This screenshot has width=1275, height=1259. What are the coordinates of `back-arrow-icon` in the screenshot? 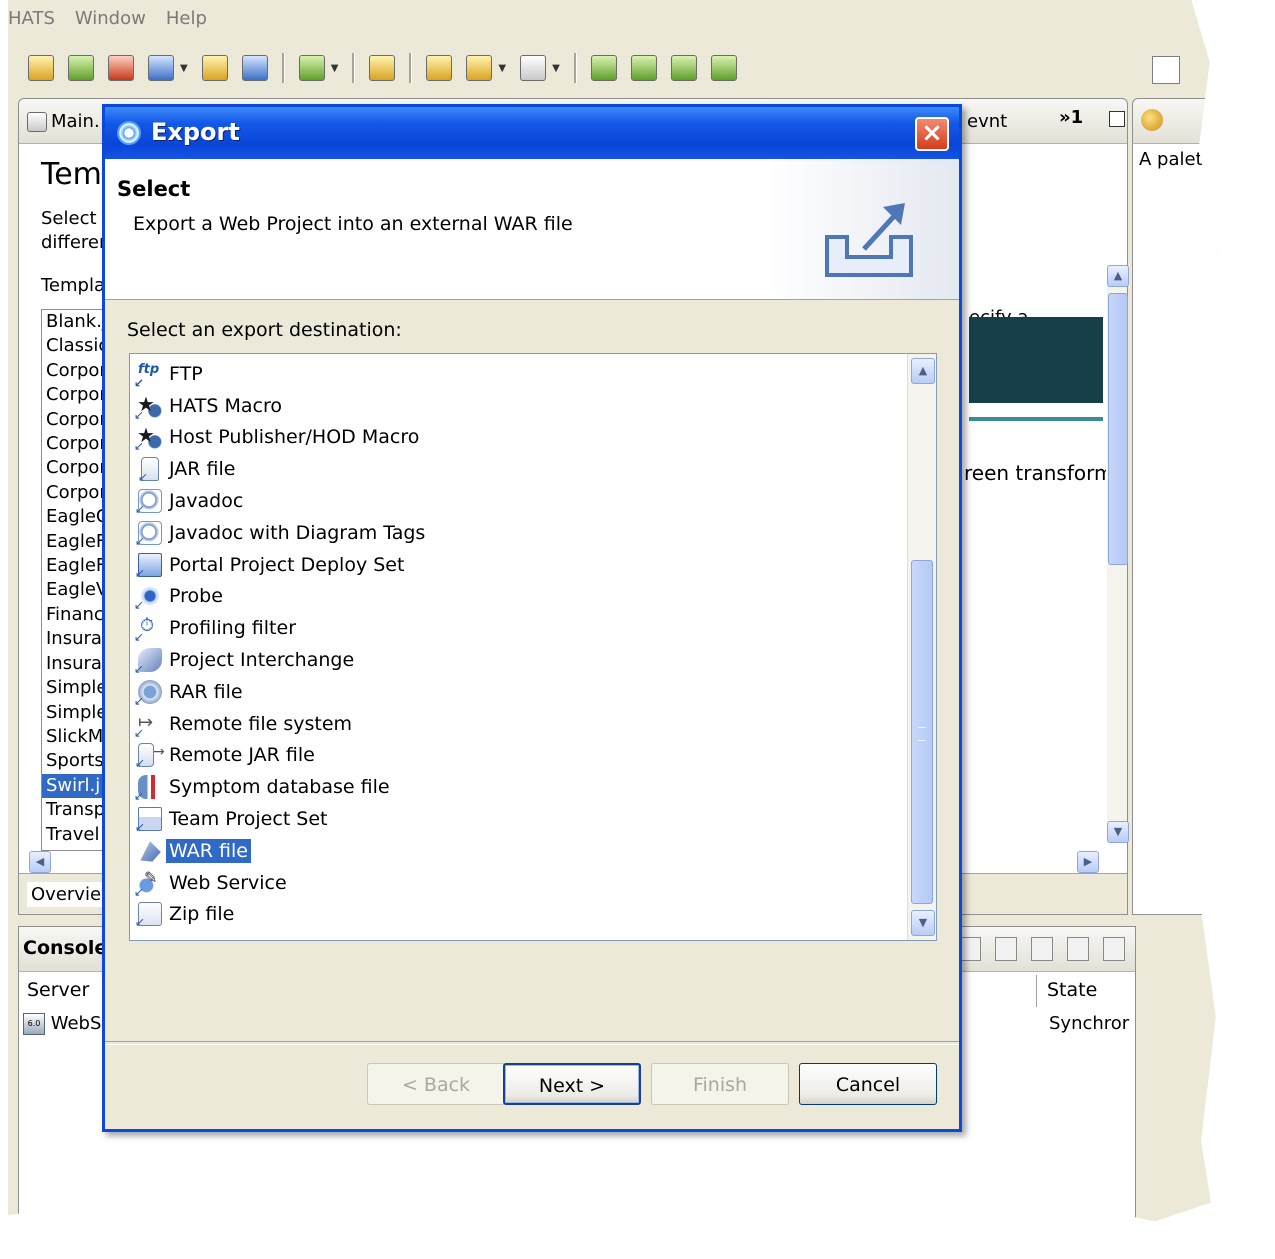 It's located at (479, 68).